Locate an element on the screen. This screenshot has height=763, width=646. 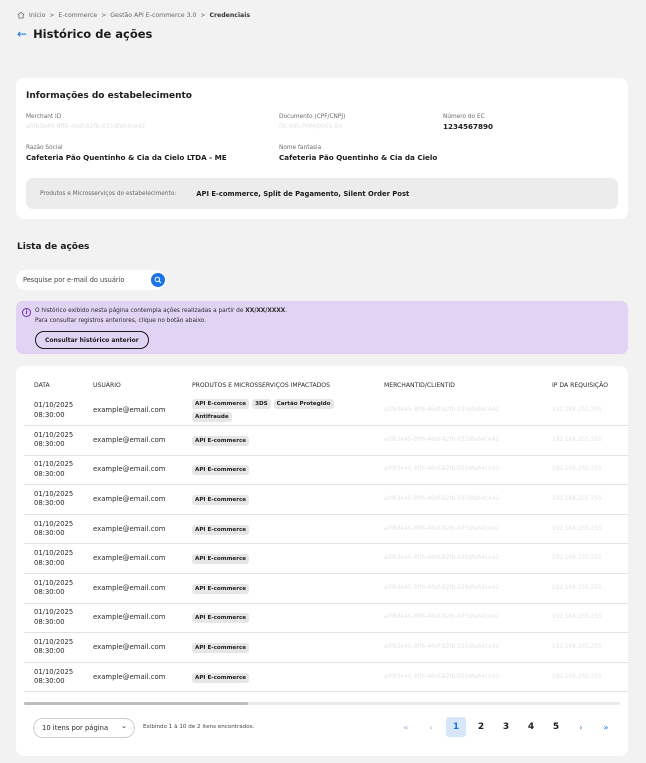
home-icon is located at coordinates (21, 15).